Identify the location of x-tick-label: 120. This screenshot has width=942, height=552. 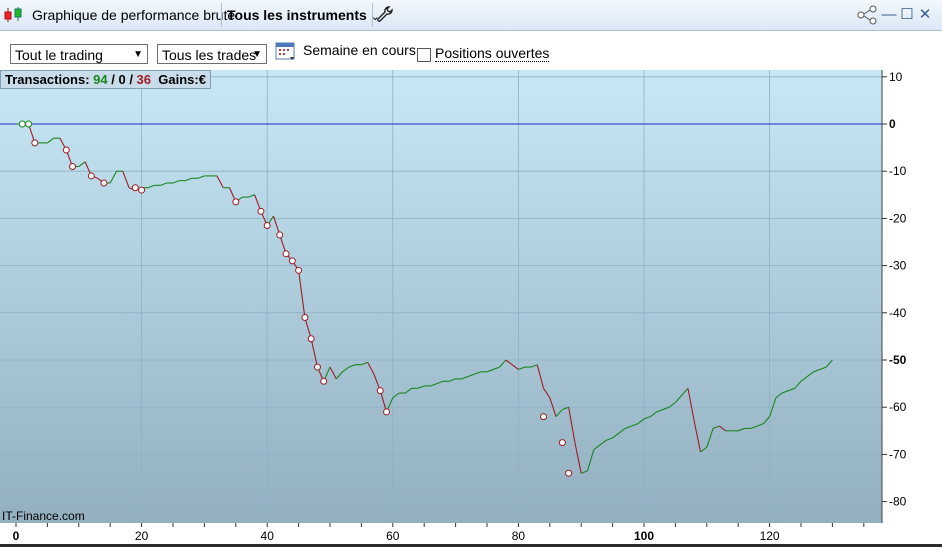
(770, 536).